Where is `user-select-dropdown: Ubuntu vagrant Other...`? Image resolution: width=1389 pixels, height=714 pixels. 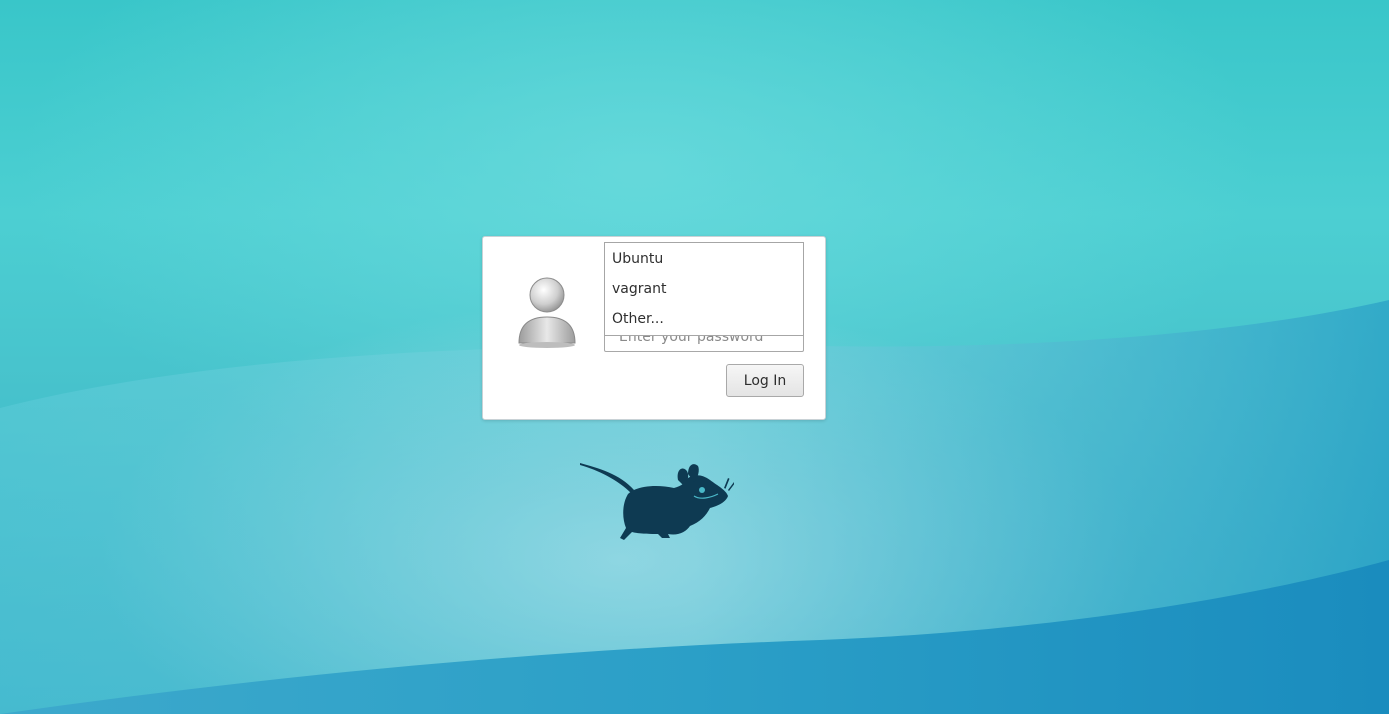
user-select-dropdown: Ubuntu vagrant Other... is located at coordinates (704, 289).